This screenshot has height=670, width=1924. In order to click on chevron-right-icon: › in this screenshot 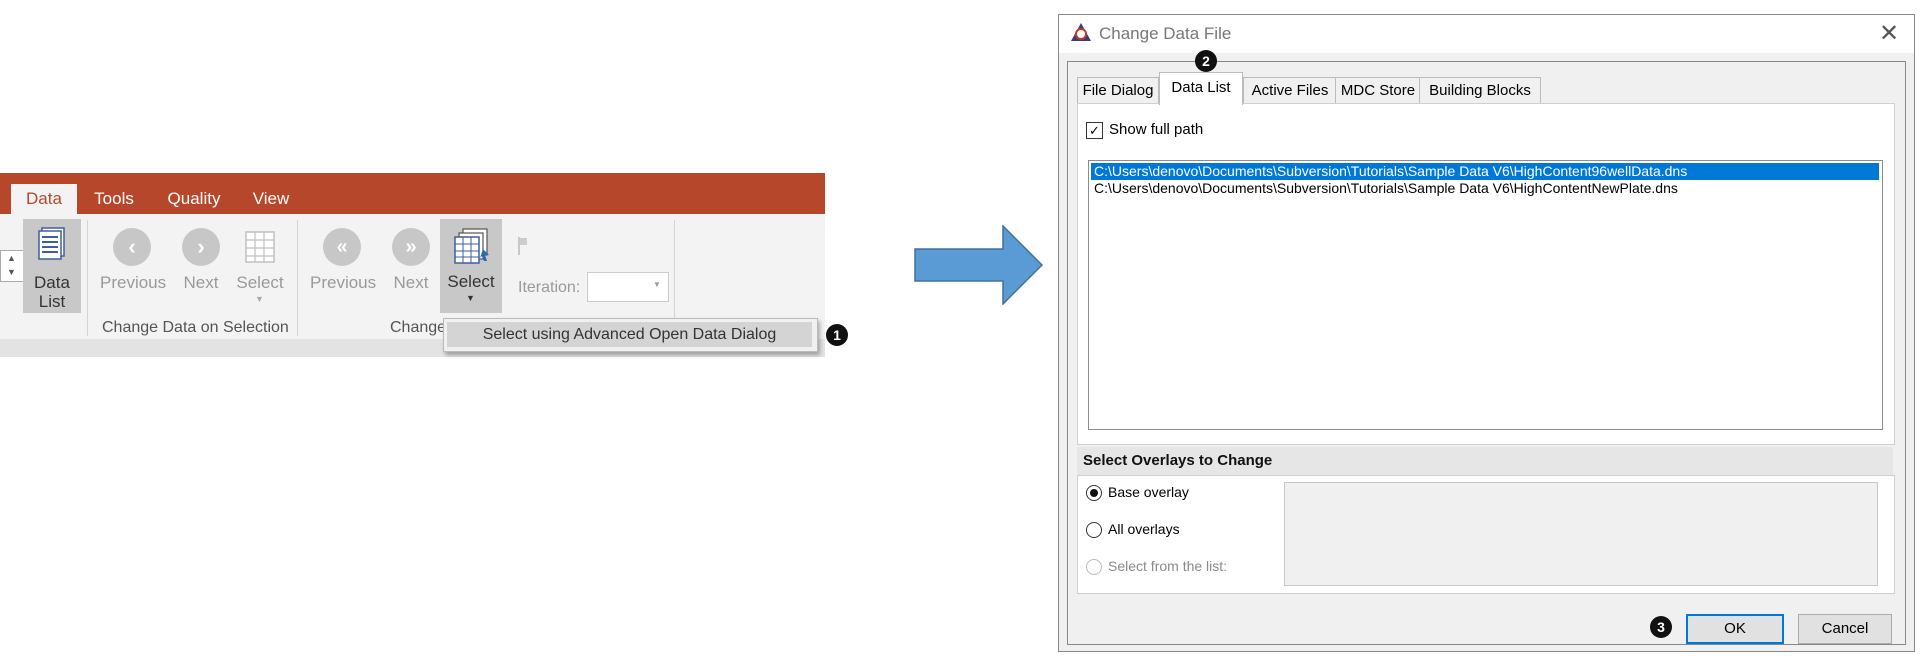, I will do `click(201, 247)`.